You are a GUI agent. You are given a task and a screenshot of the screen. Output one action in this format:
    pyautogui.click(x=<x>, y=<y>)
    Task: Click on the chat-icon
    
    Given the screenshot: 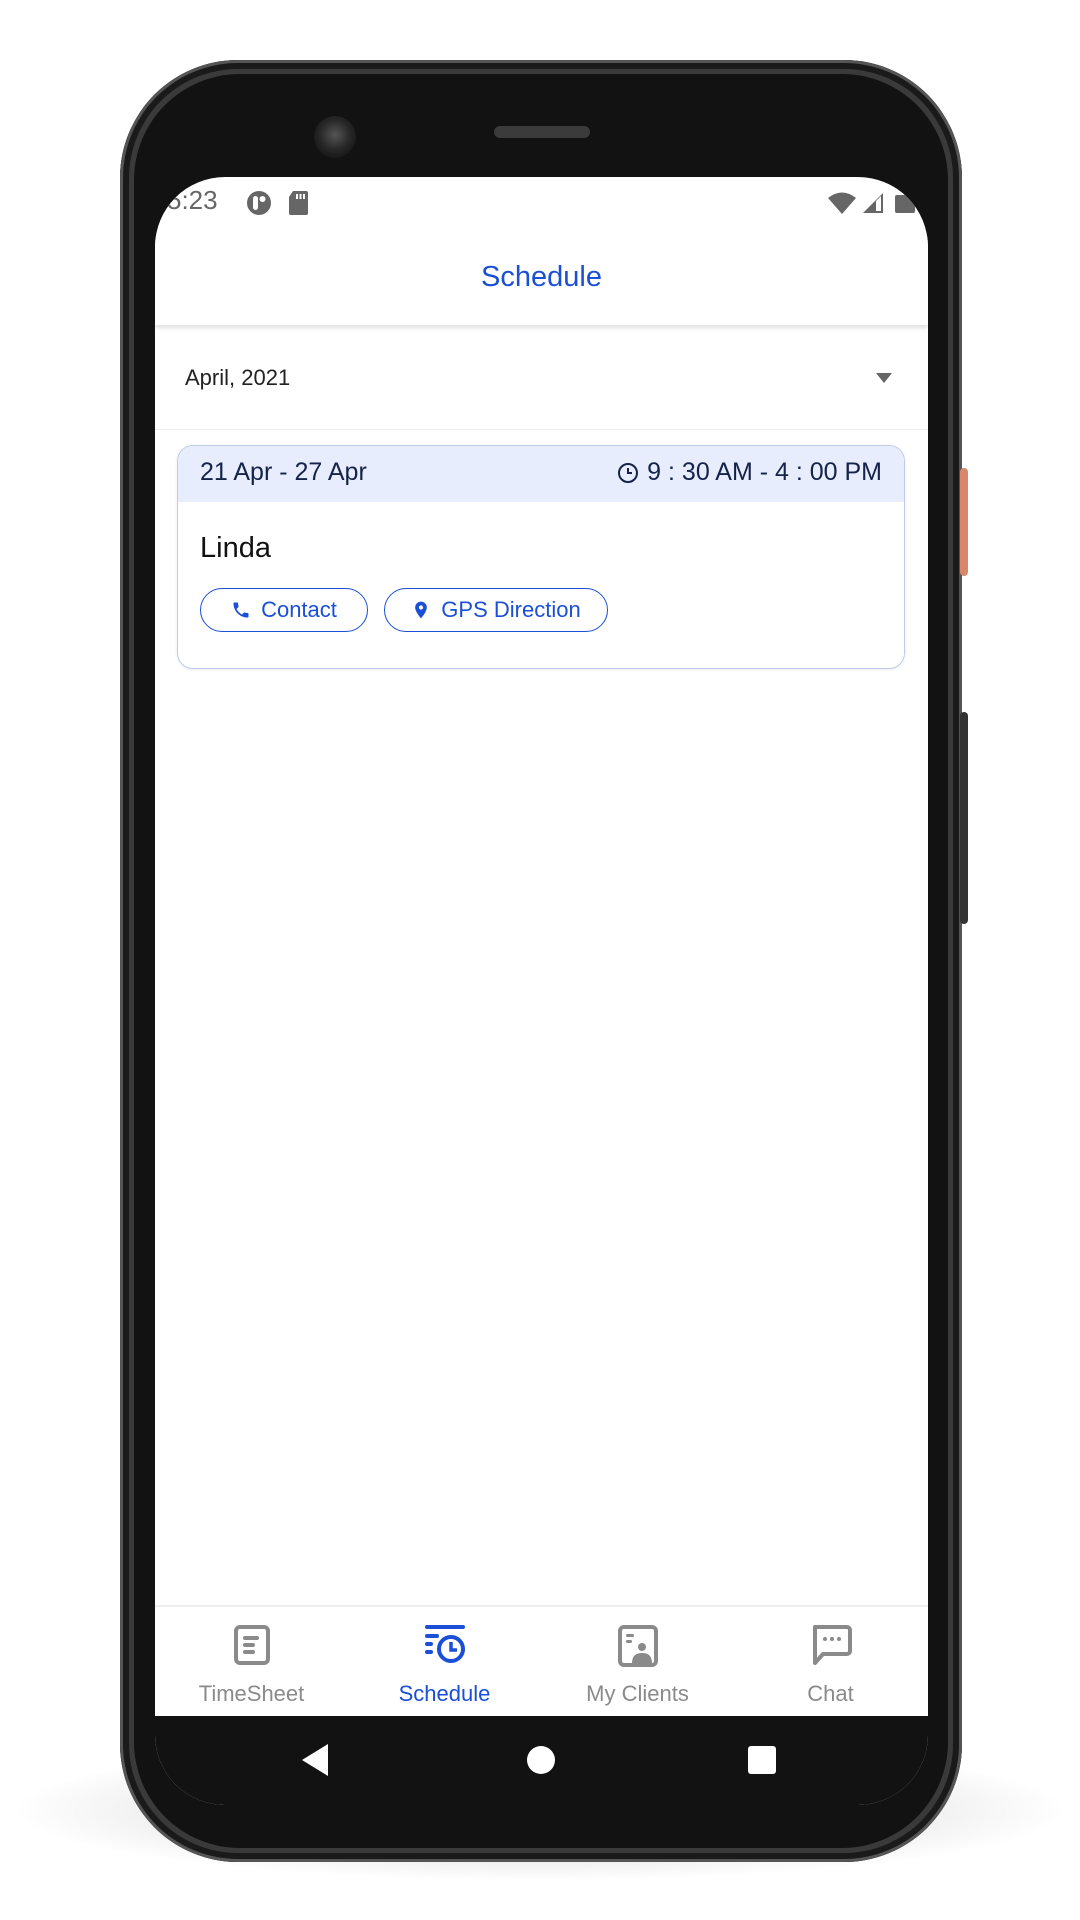 What is the action you would take?
    pyautogui.click(x=832, y=1645)
    